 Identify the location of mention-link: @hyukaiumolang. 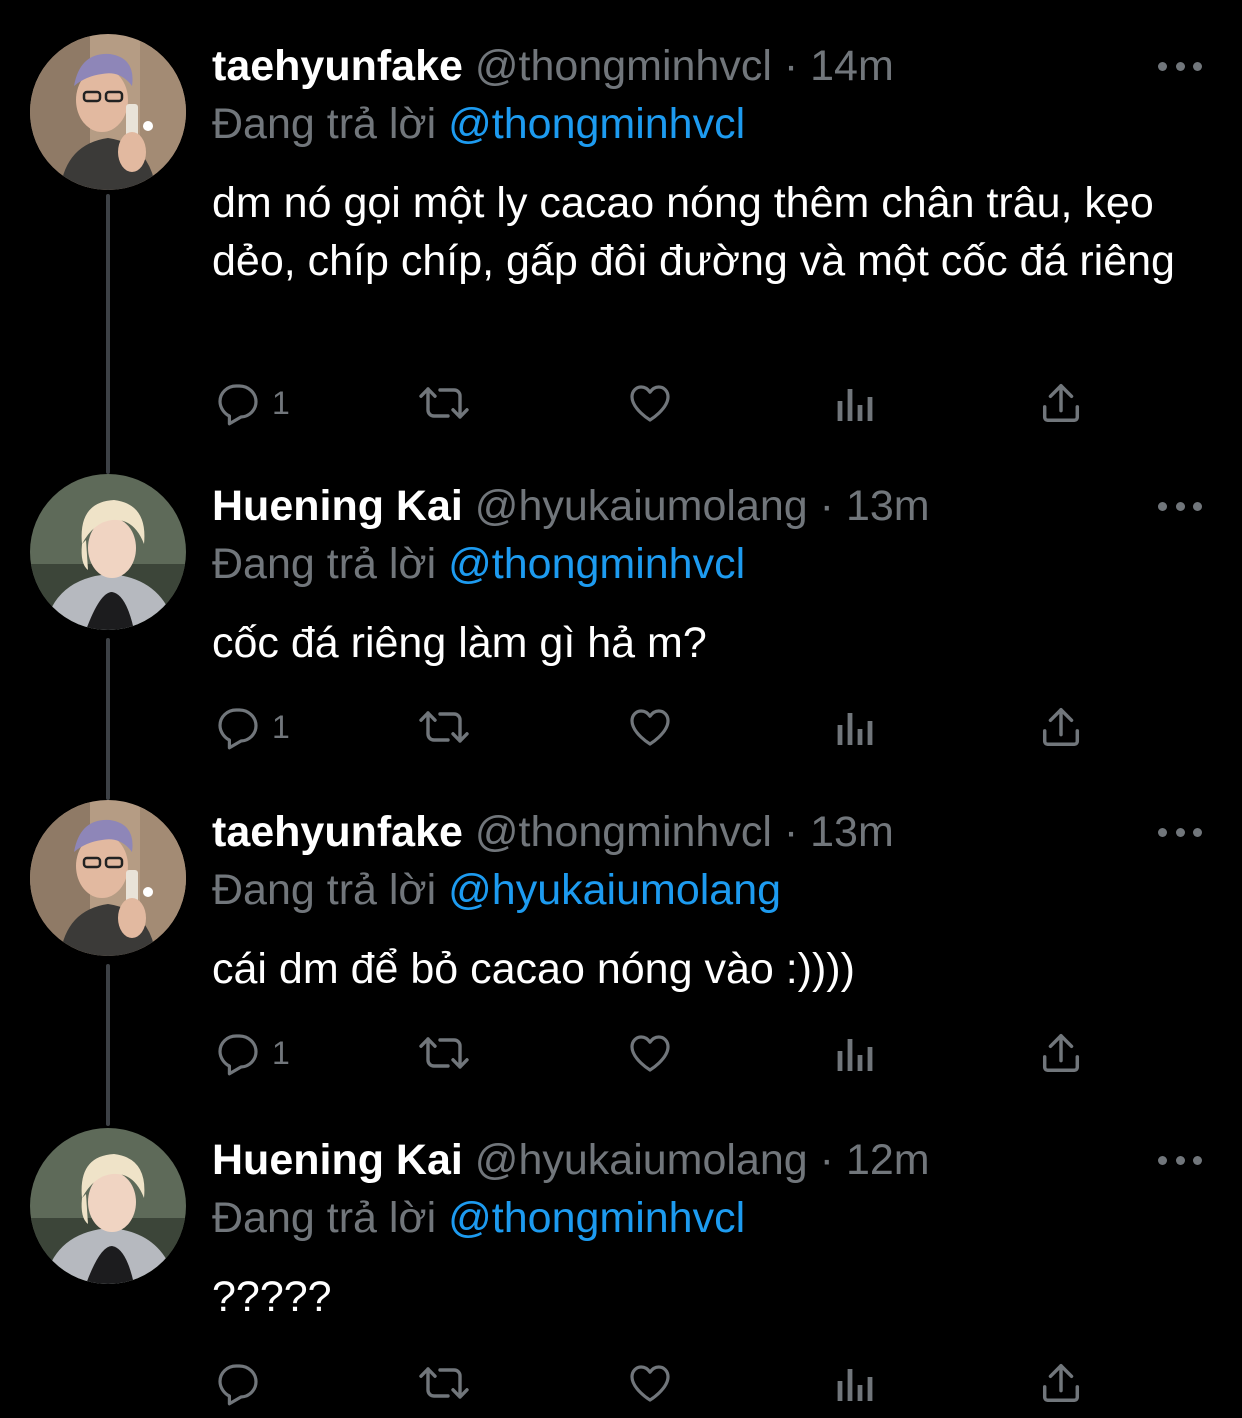
(614, 890).